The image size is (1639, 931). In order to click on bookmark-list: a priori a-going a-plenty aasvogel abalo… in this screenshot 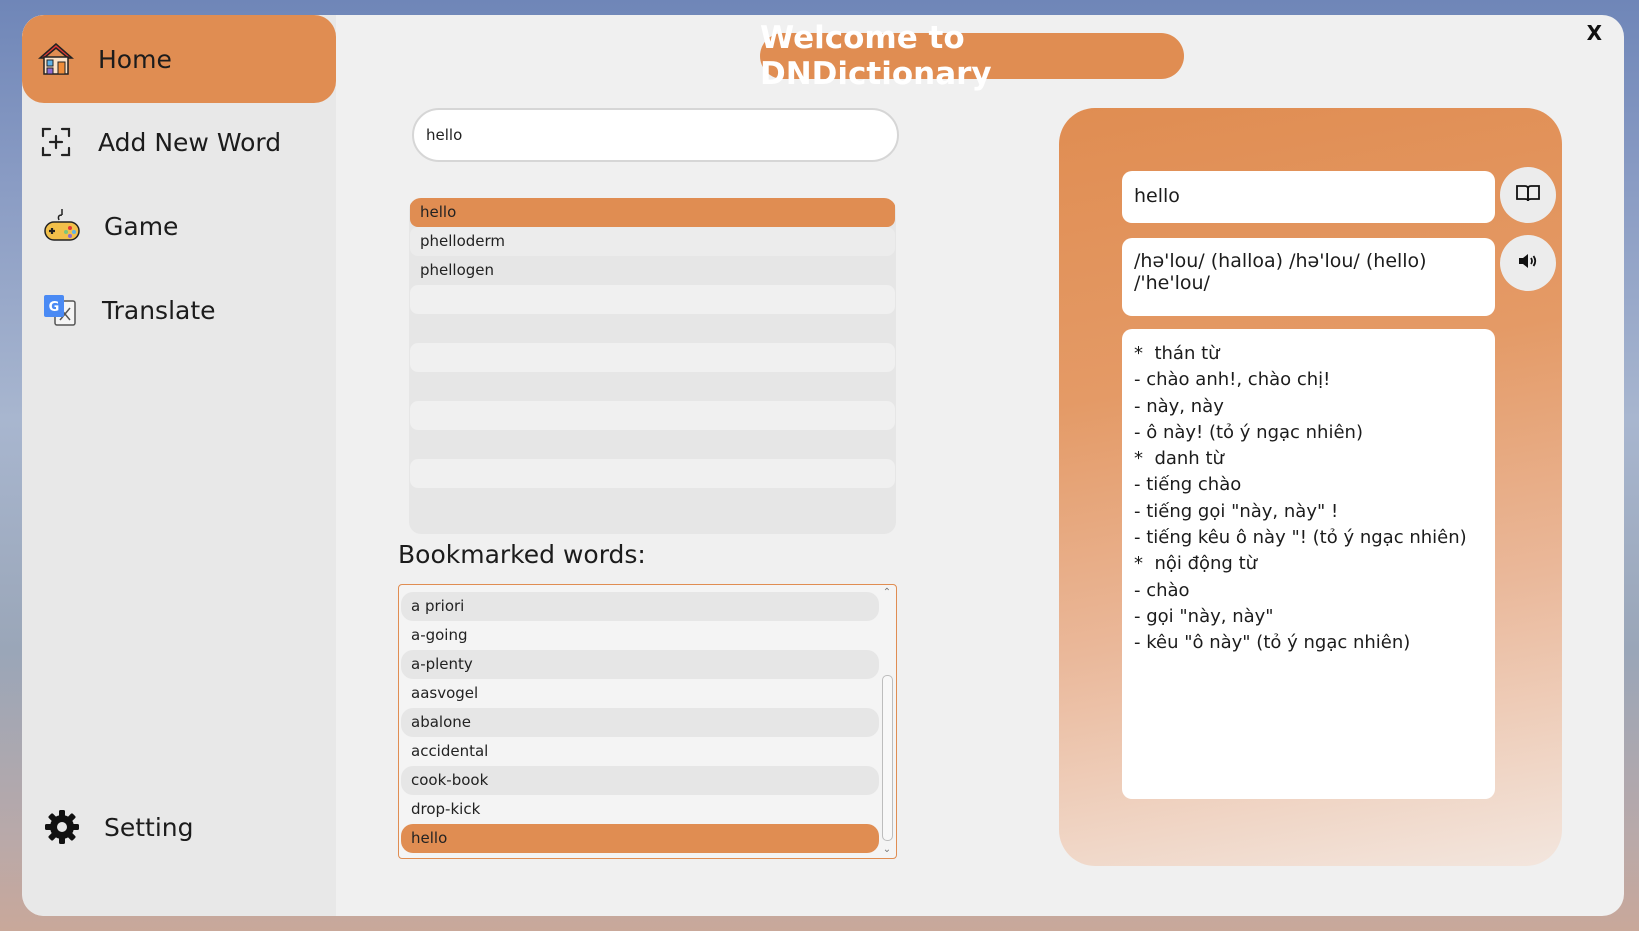, I will do `click(647, 721)`.